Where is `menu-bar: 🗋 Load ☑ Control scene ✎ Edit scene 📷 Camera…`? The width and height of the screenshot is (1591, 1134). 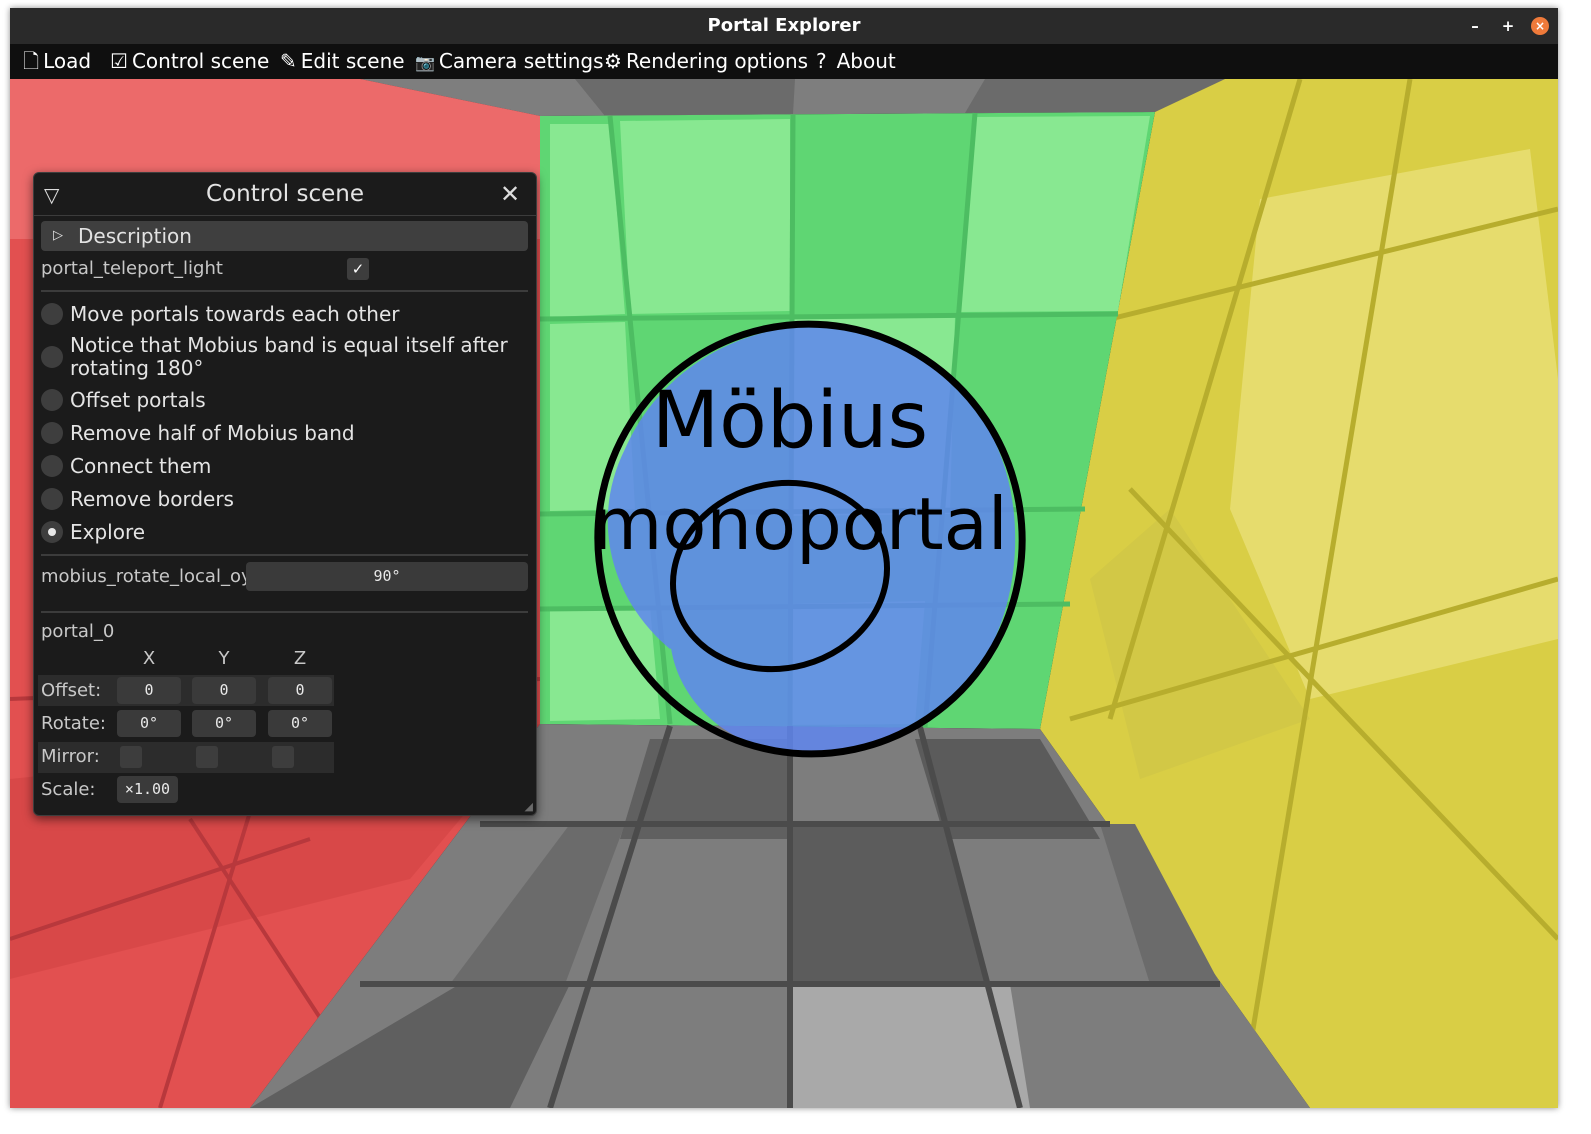 menu-bar: 🗋 Load ☑ Control scene ✎ Edit scene 📷 Camera… is located at coordinates (784, 61).